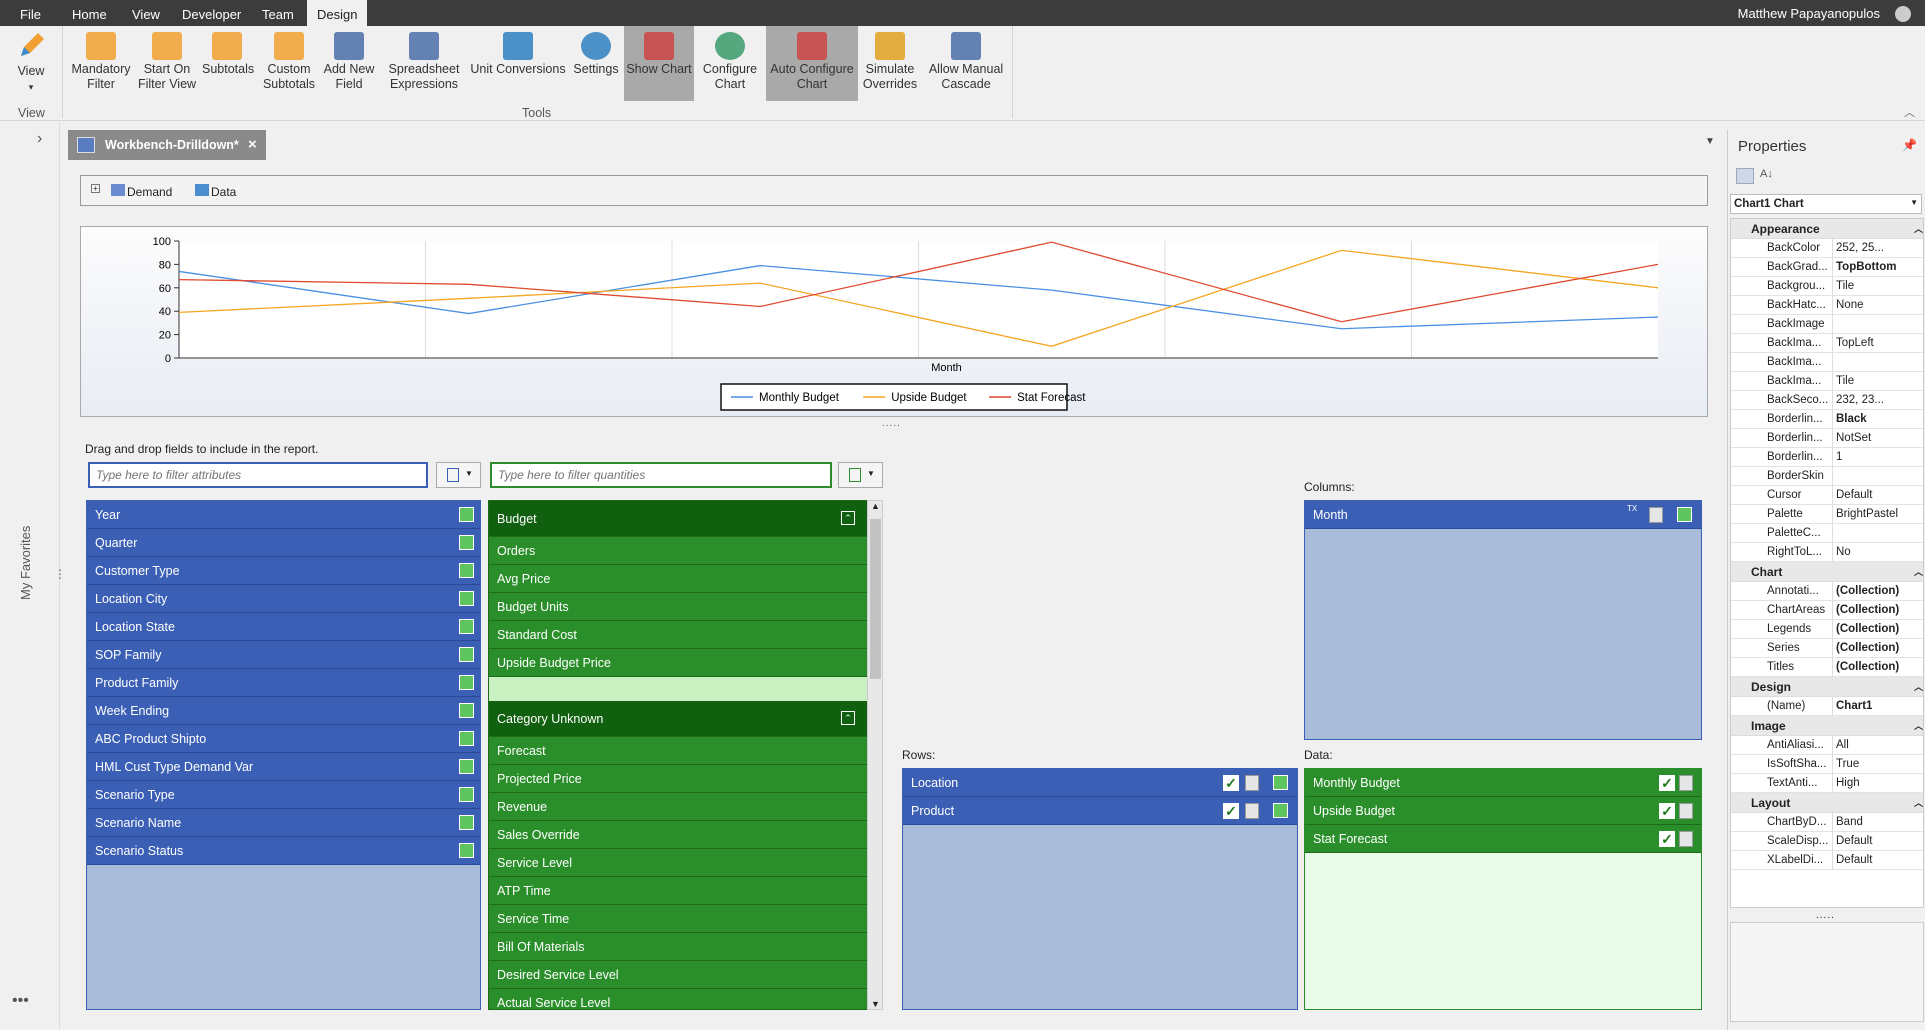 The image size is (1925, 1030). Describe the element at coordinates (39, 139) in the screenshot. I see `expand-chevron-icon: ›` at that location.